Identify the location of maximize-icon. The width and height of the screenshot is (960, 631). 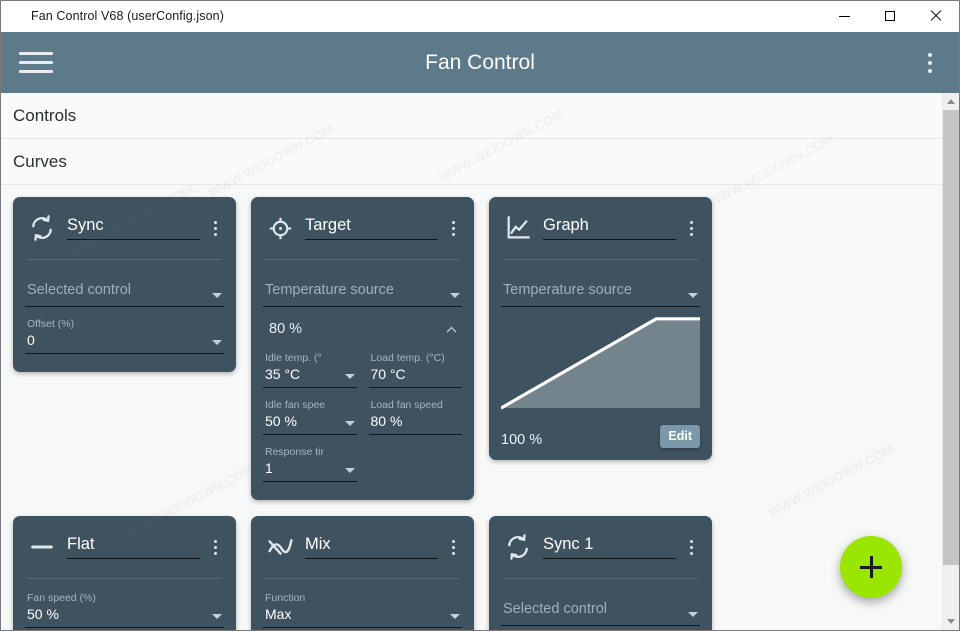
(890, 16).